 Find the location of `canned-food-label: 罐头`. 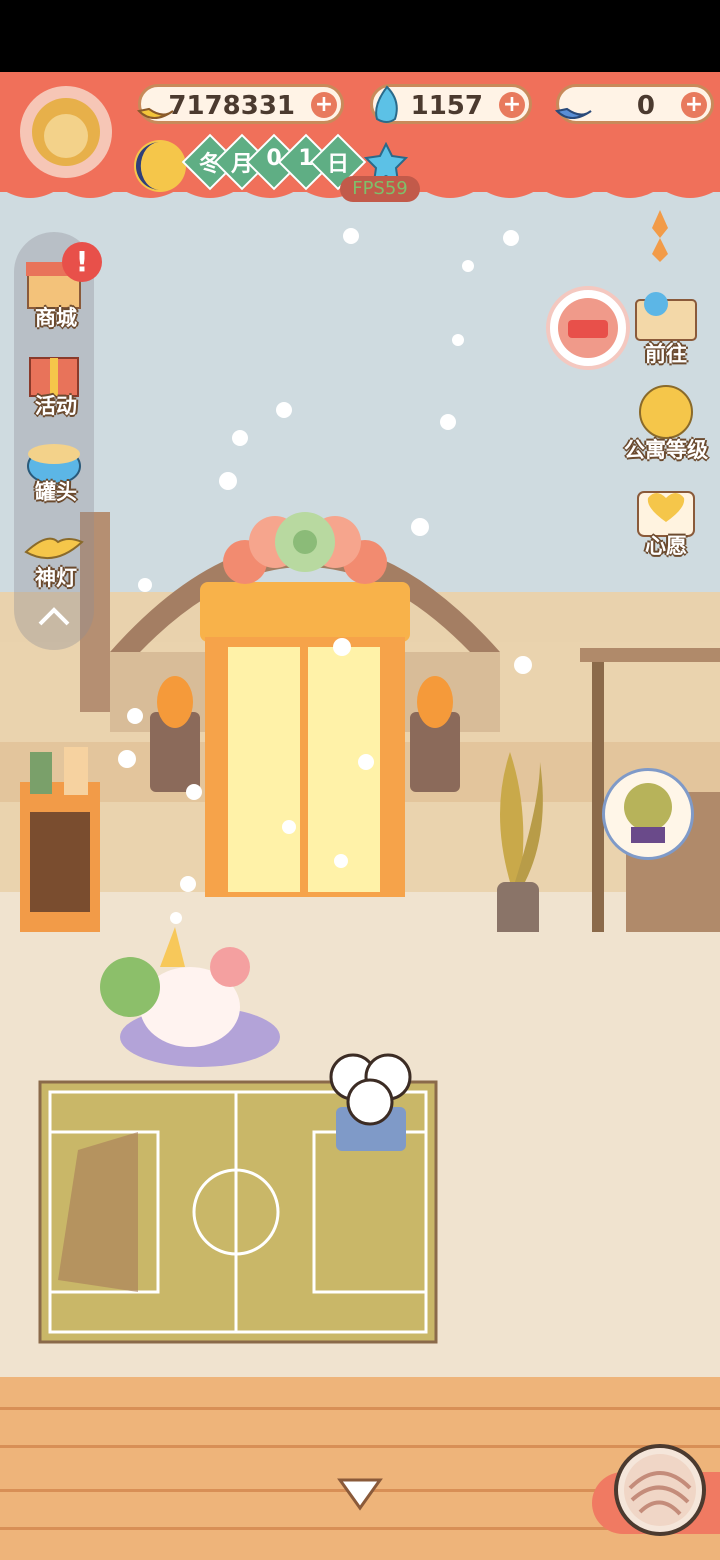

canned-food-label: 罐头 is located at coordinates (56, 492).